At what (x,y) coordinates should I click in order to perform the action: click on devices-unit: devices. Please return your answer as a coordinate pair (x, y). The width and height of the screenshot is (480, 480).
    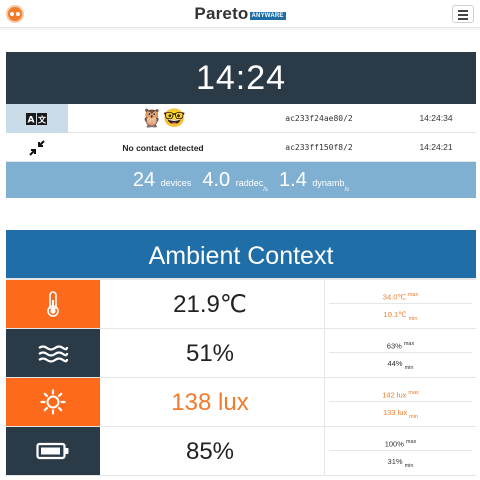
    Looking at the image, I should click on (176, 183).